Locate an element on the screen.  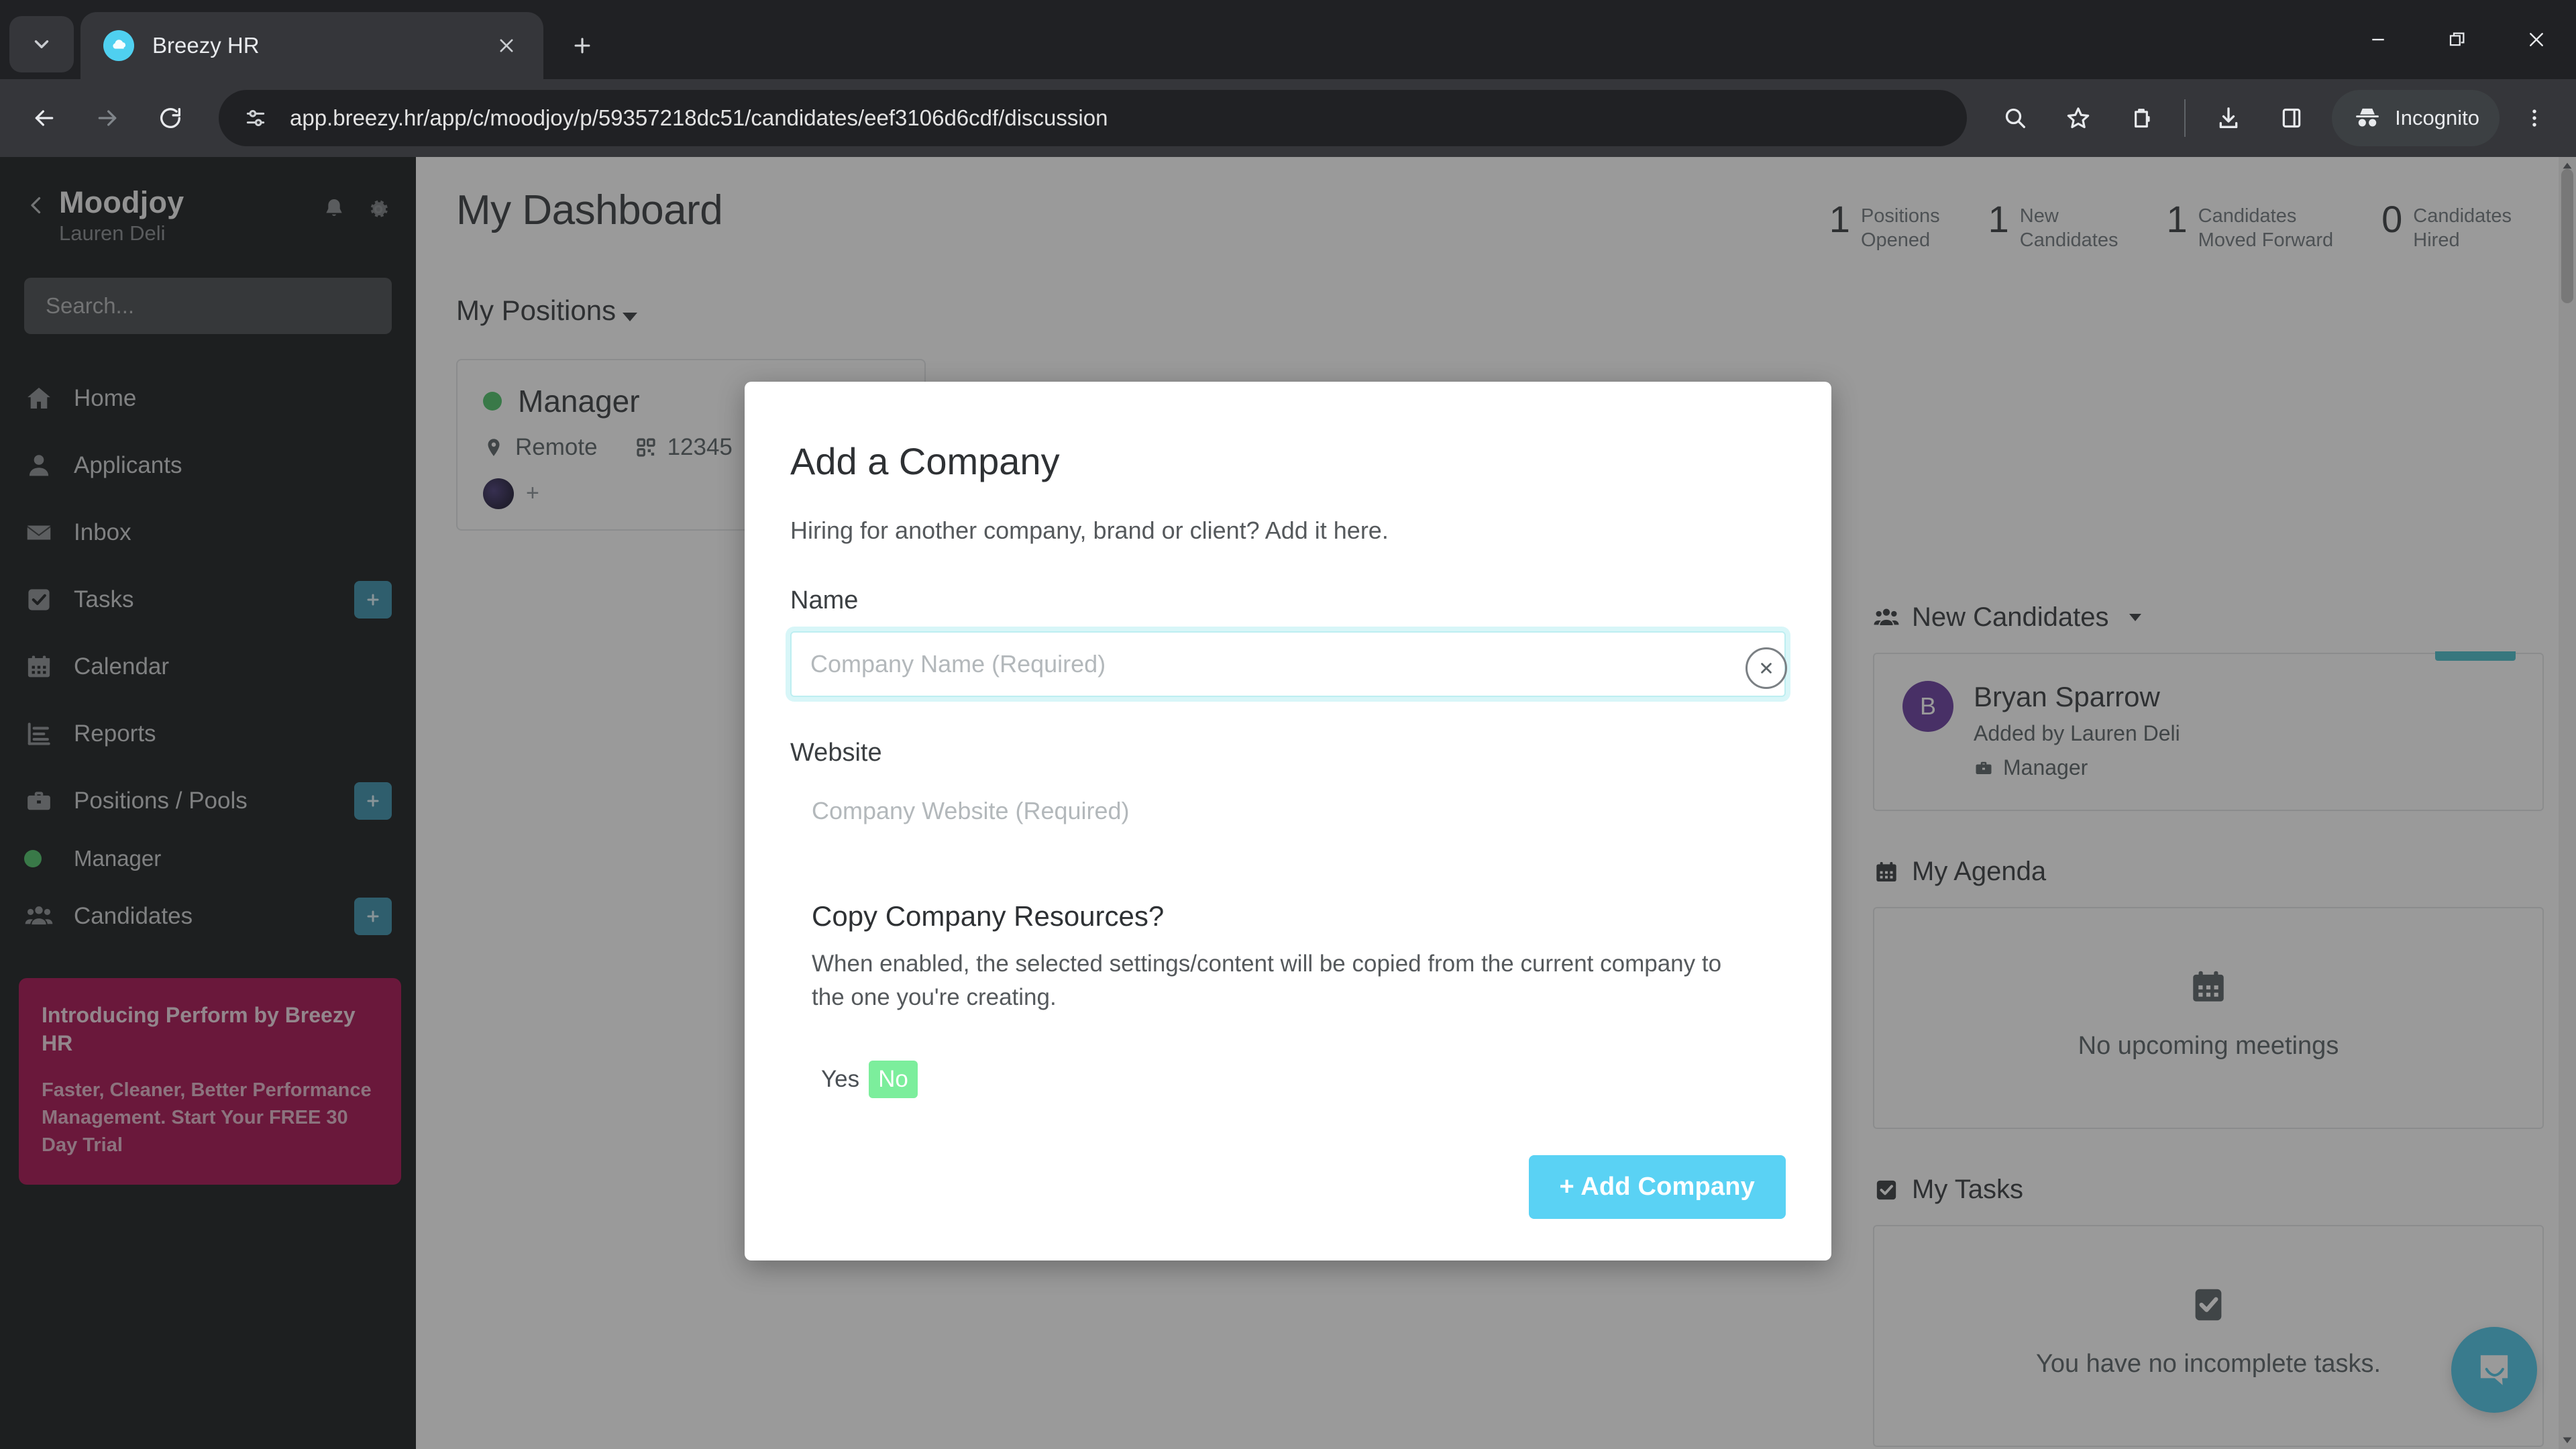
cloud-icon is located at coordinates (118, 45).